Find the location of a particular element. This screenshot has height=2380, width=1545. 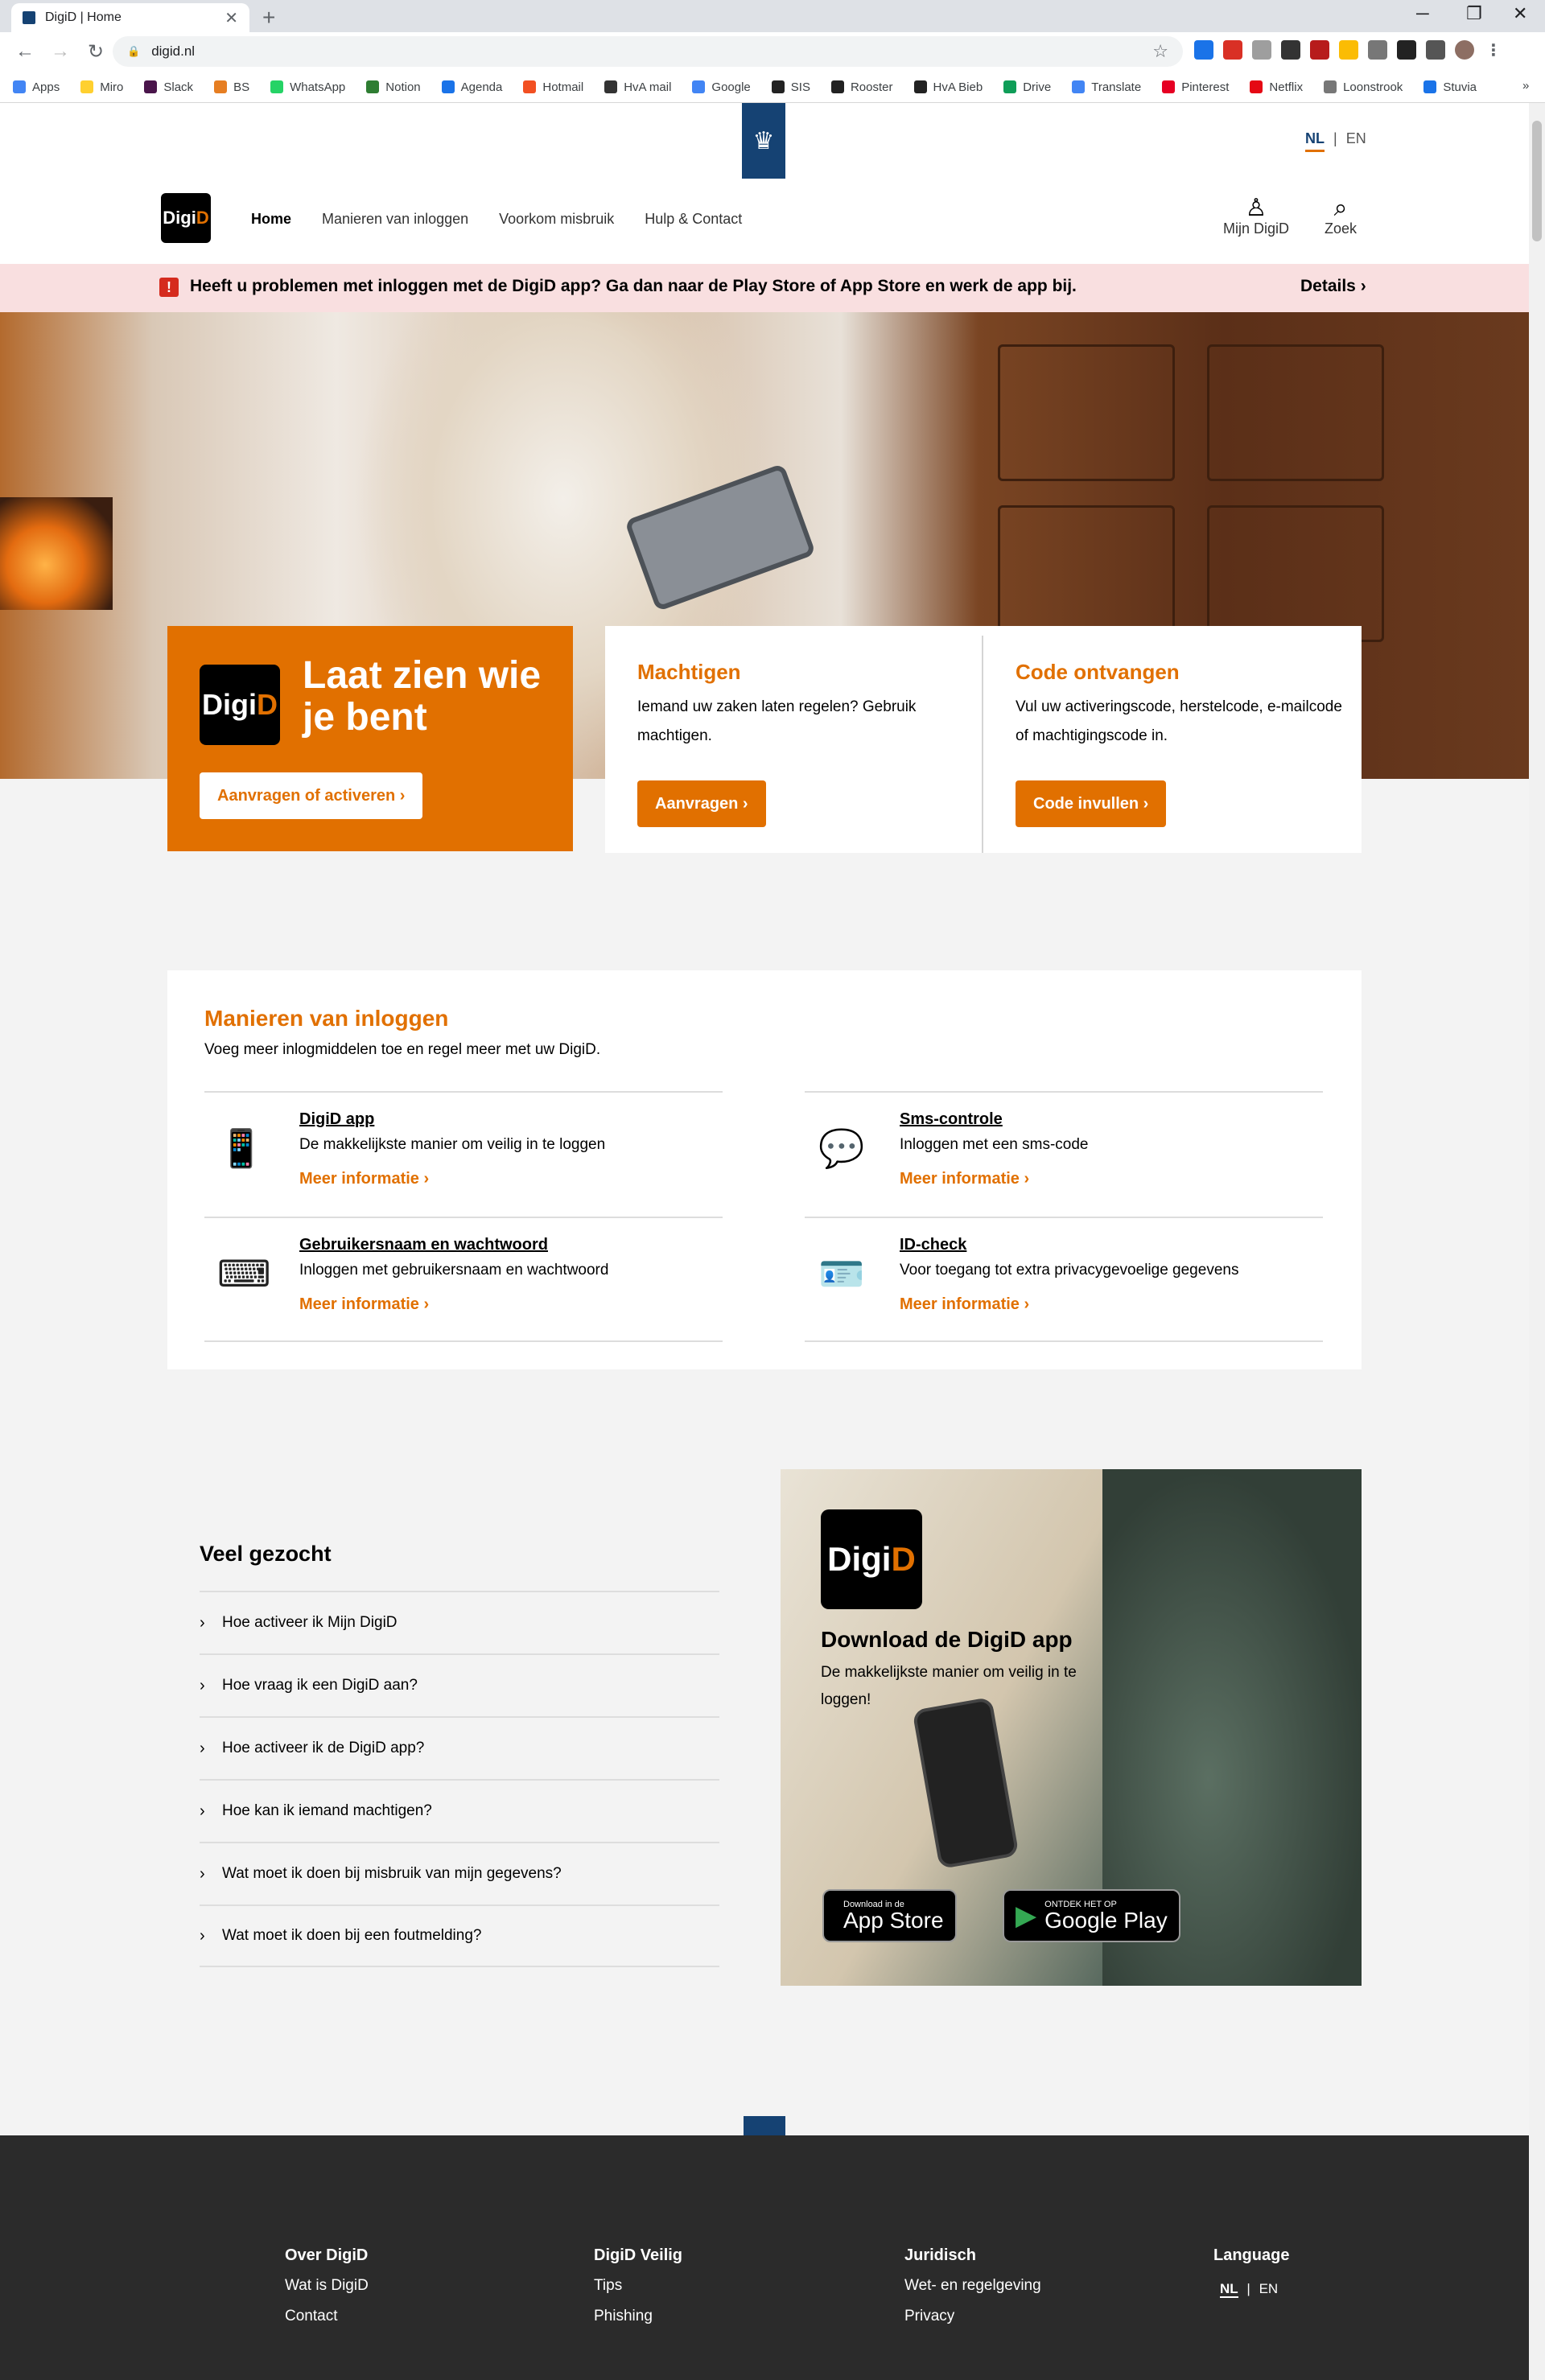

address-bar: 🔒 digid.nl ☆ is located at coordinates (648, 51).